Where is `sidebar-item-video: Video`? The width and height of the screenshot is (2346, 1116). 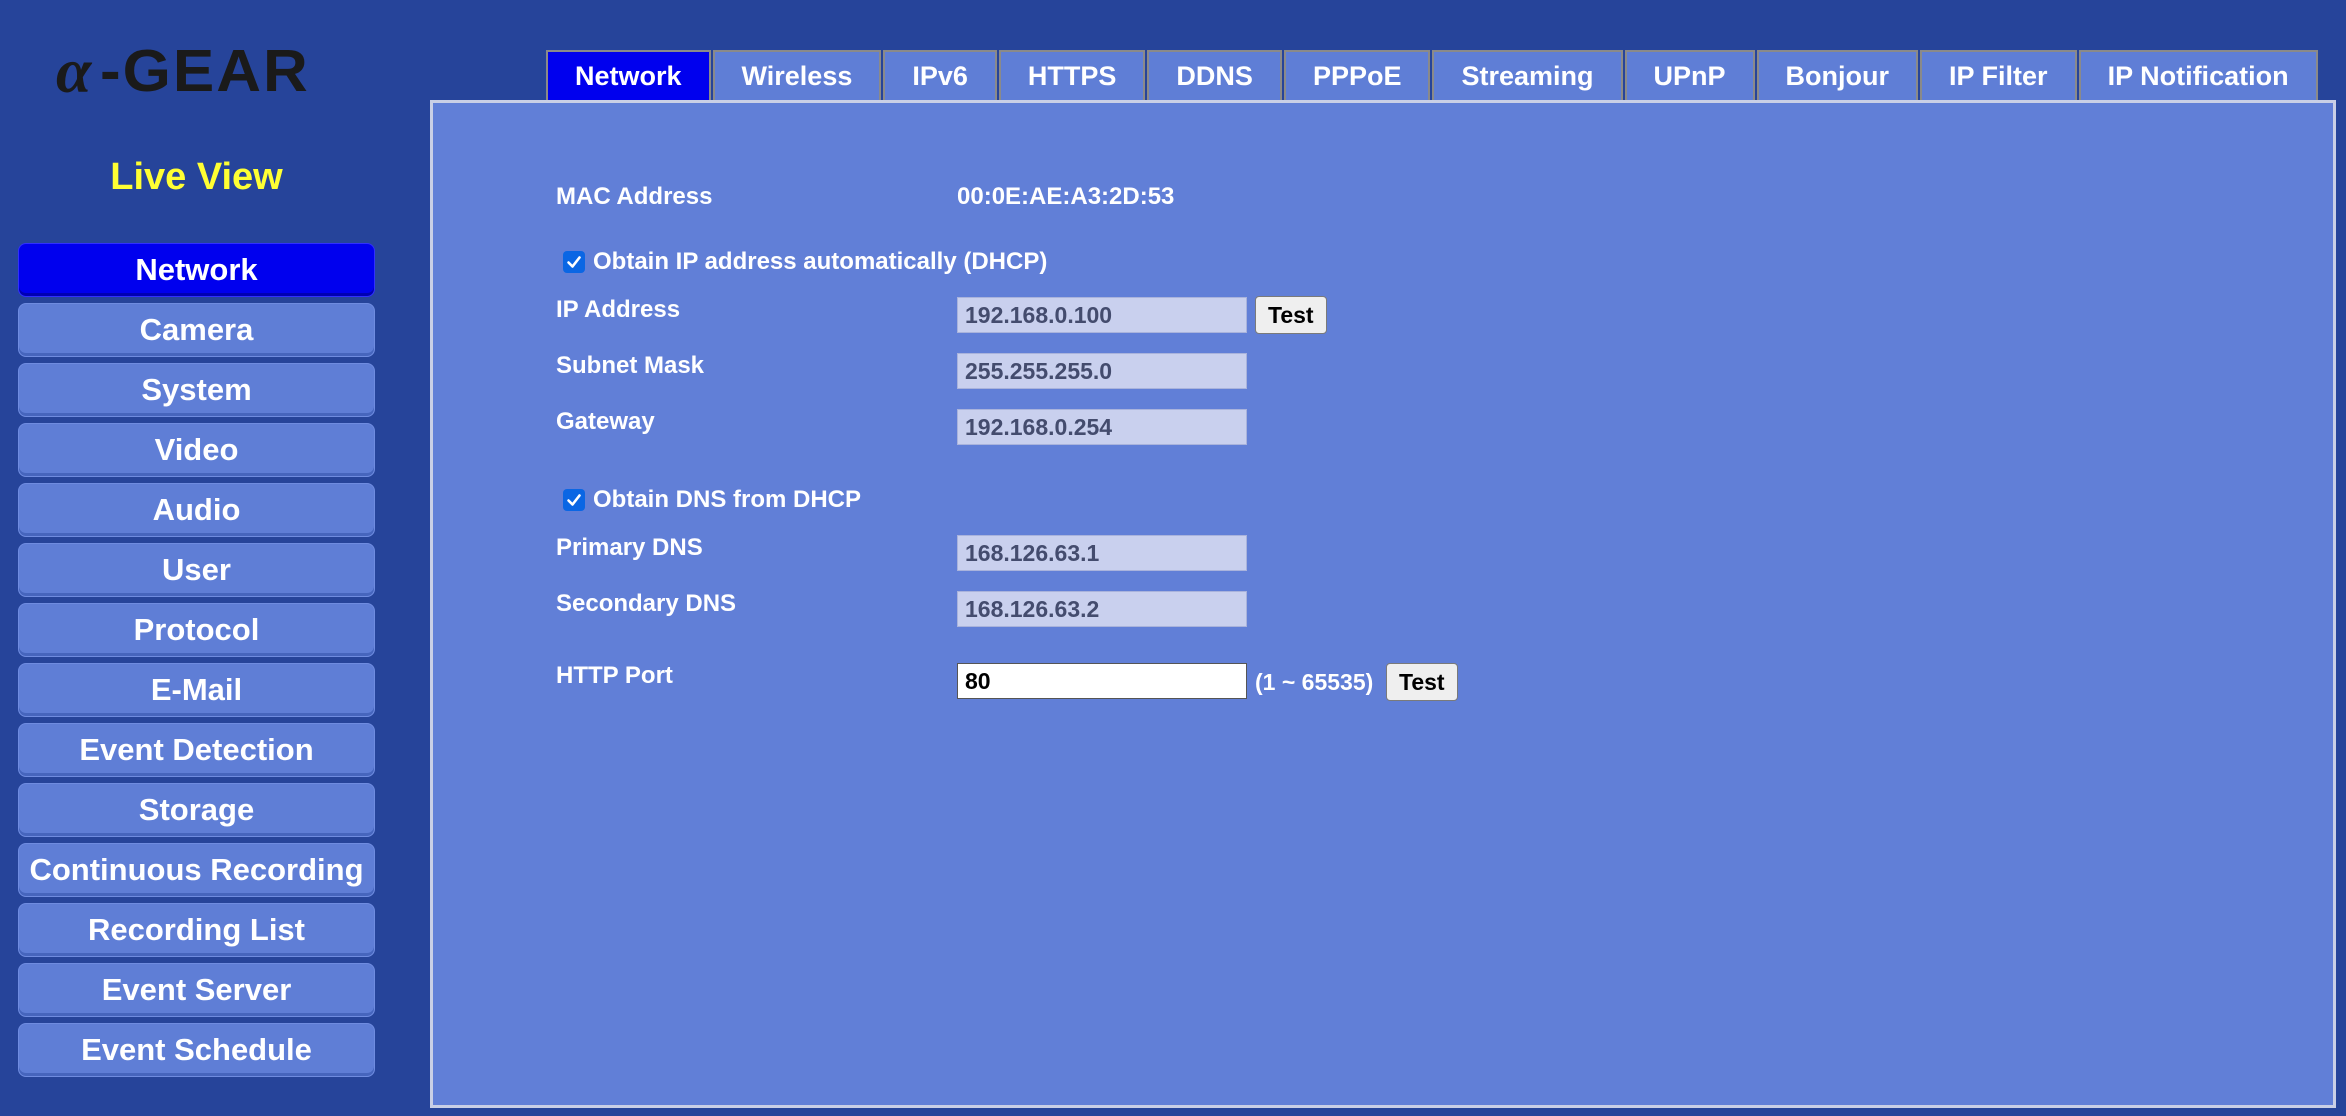
sidebar-item-video: Video is located at coordinates (196, 450).